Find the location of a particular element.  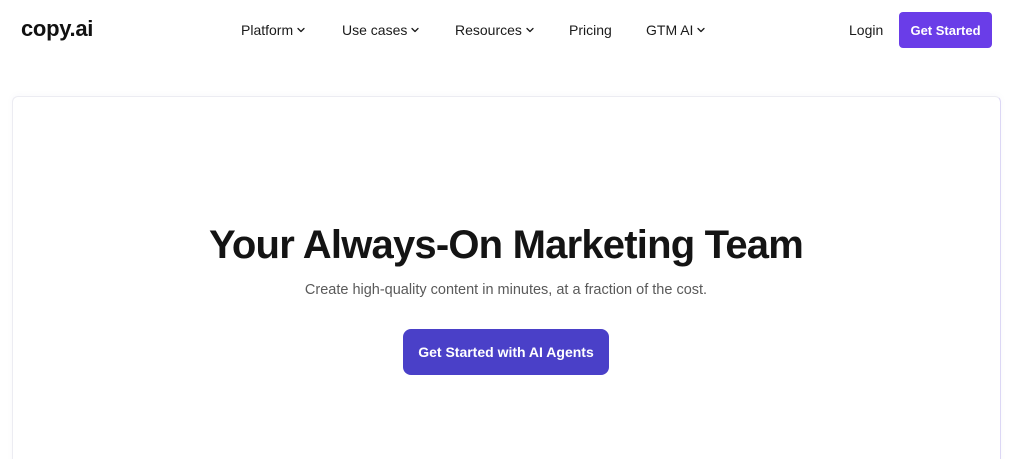

nav-item-gtm-ai: GTM AI is located at coordinates (676, 30).